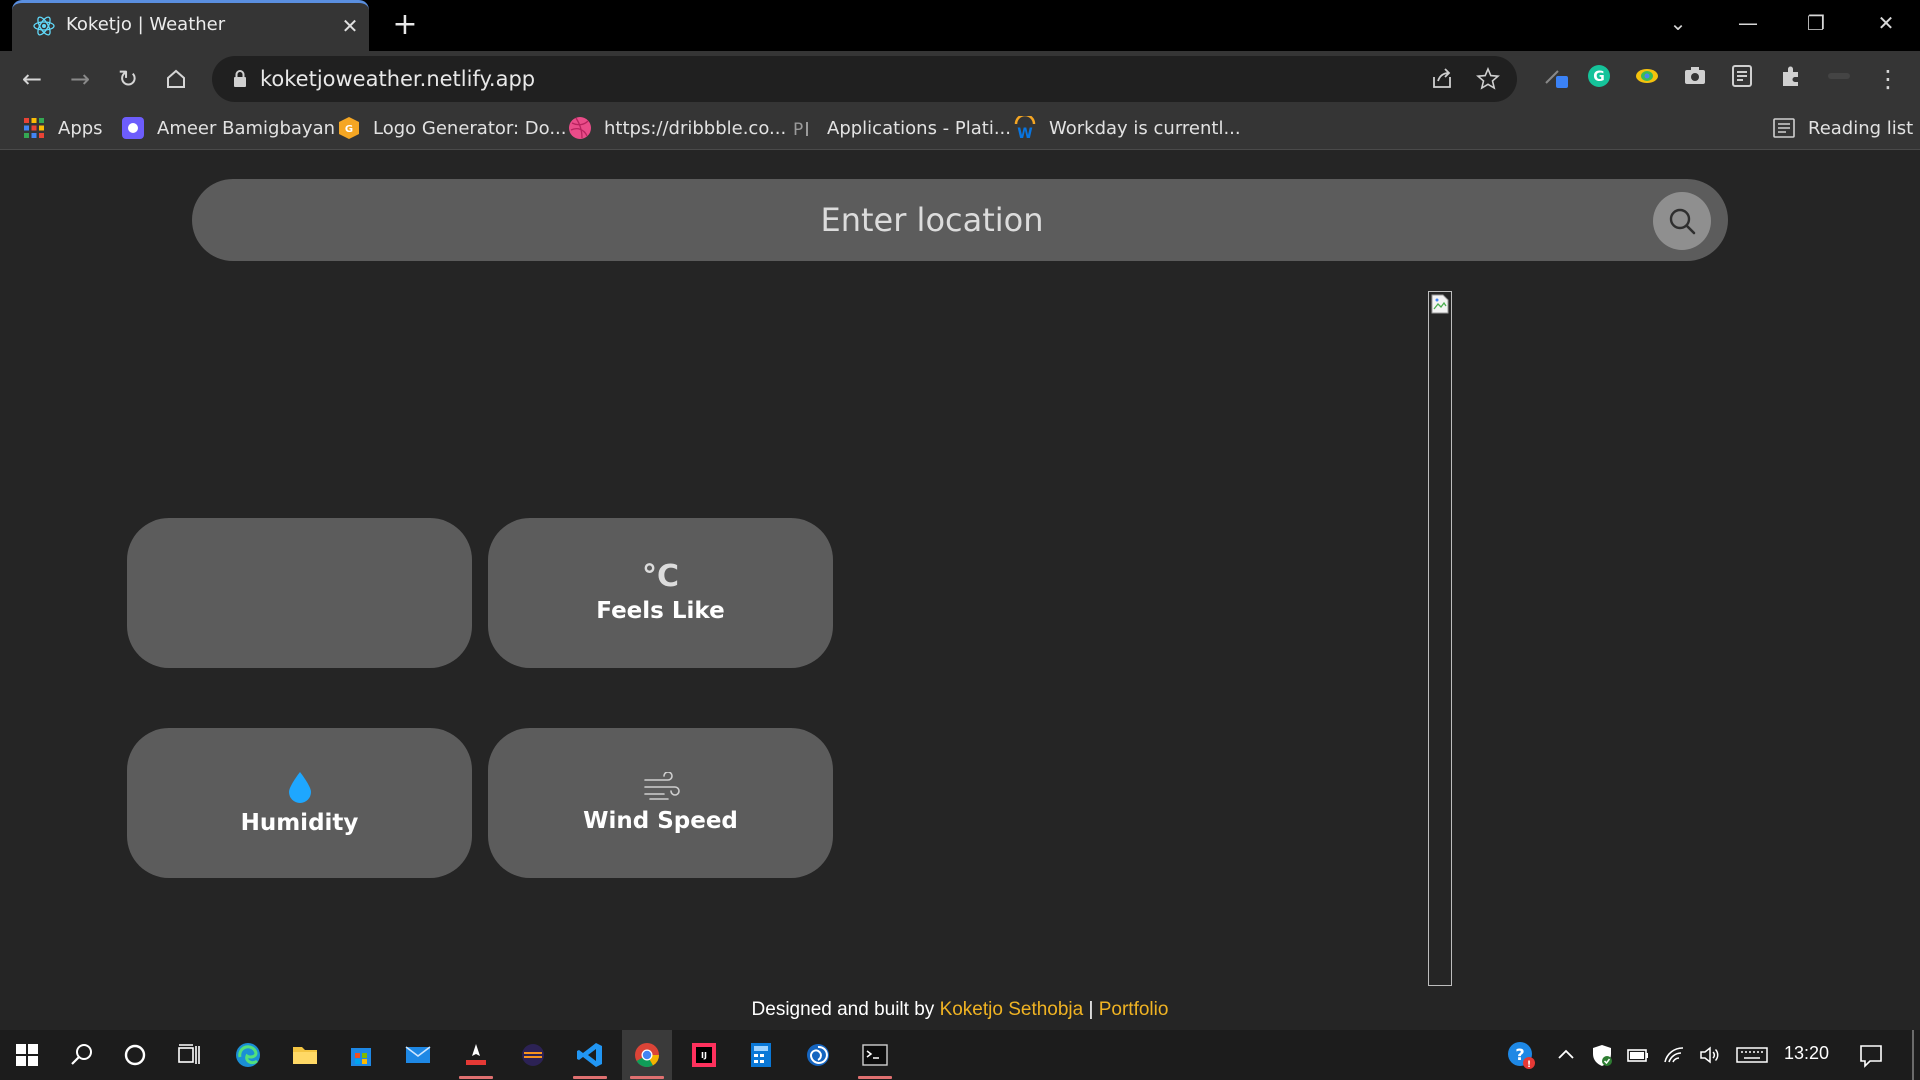  What do you see at coordinates (1816, 23) in the screenshot?
I see `restore-button: ❐` at bounding box center [1816, 23].